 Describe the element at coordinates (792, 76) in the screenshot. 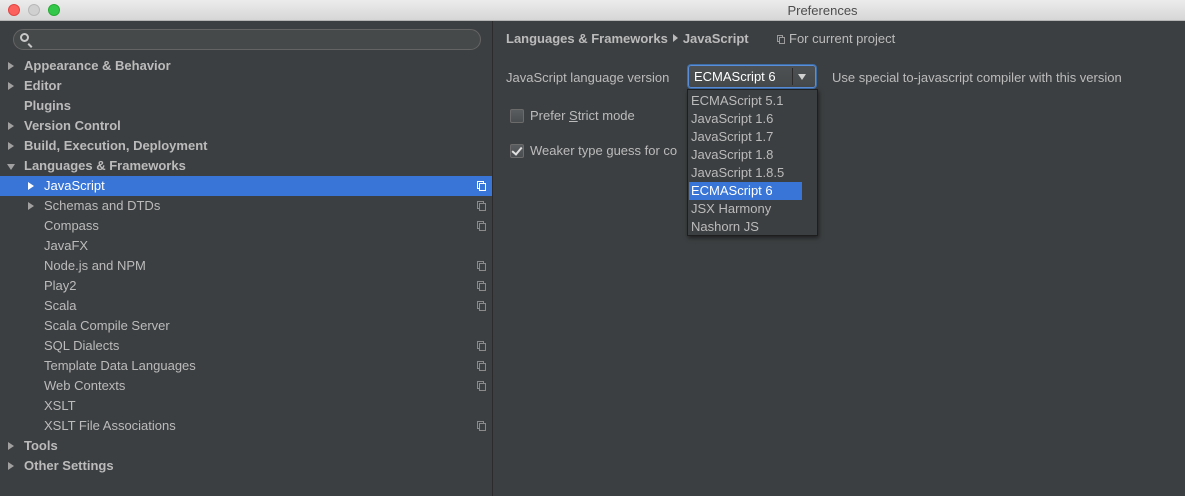

I see `select-divider` at that location.